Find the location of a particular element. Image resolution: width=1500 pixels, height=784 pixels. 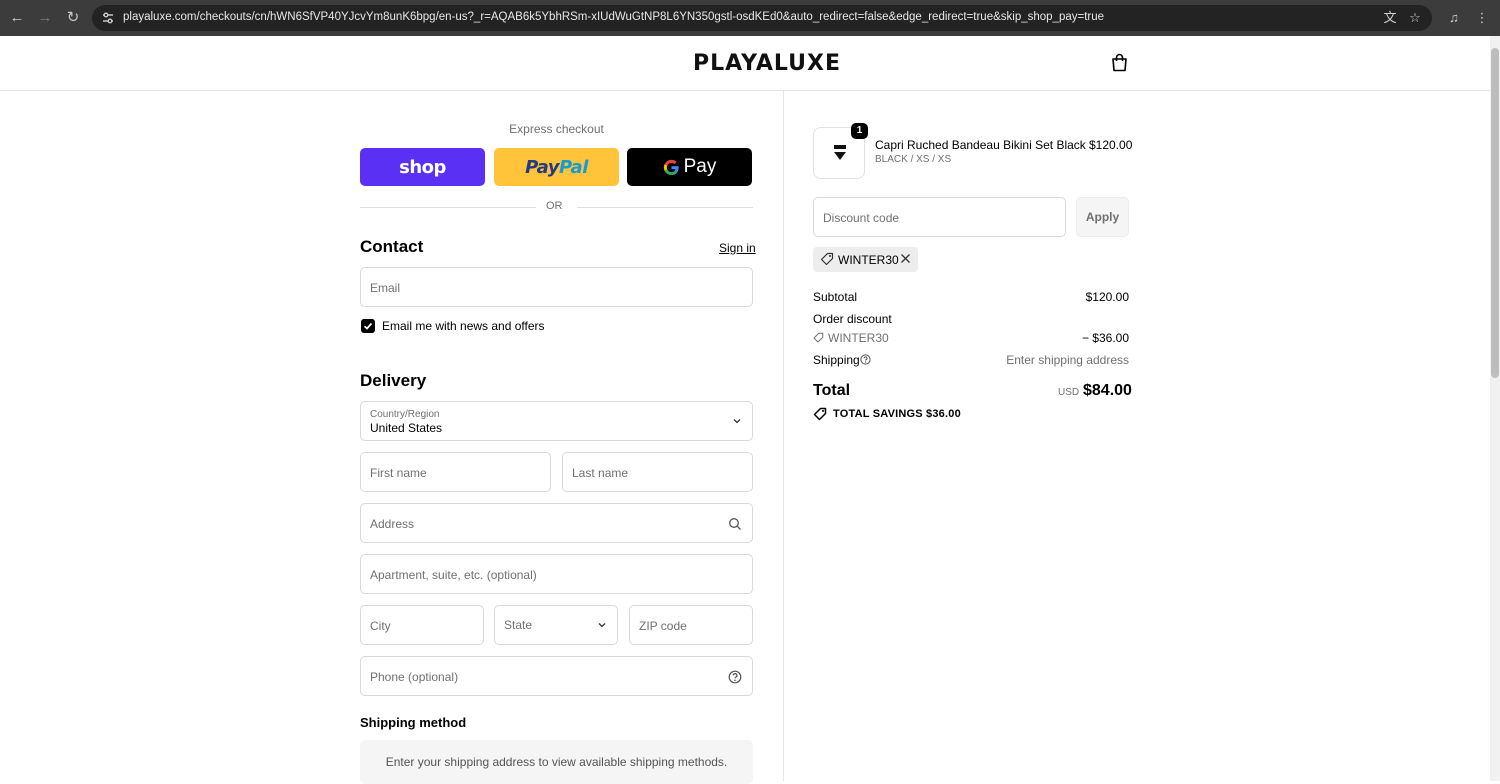

or-divider: OR is located at coordinates (556, 207).